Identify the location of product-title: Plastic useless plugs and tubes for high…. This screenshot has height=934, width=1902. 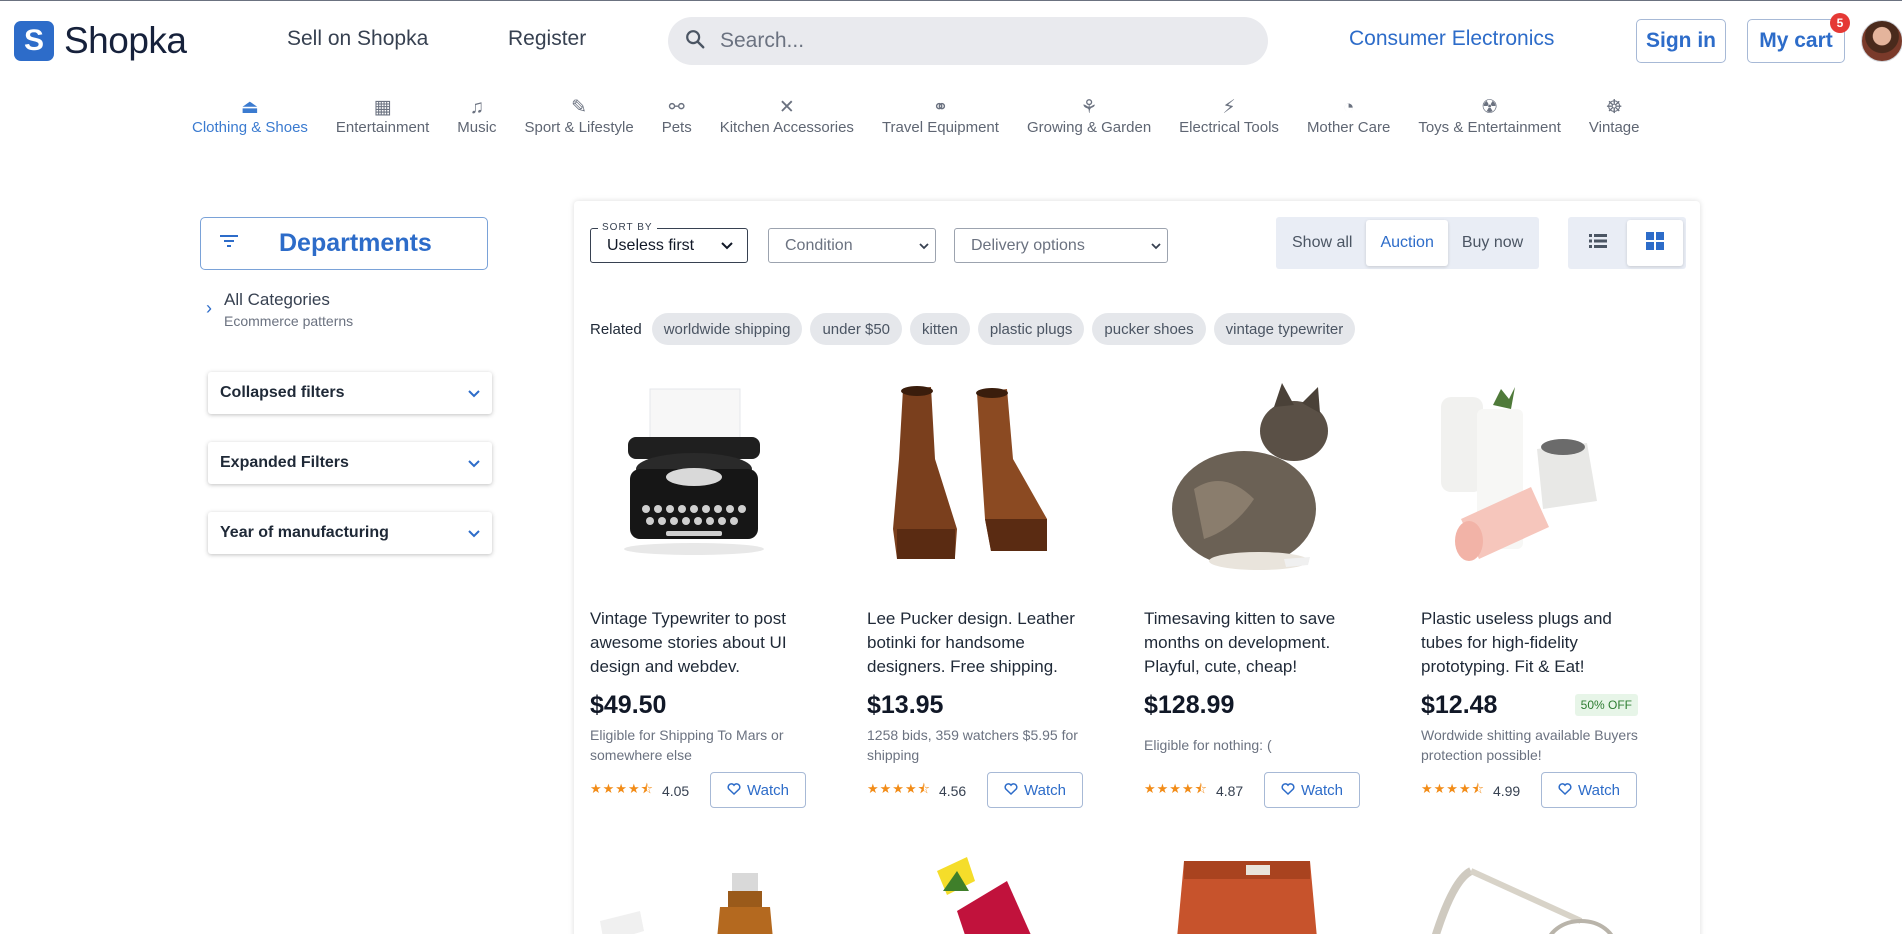
(1534, 643).